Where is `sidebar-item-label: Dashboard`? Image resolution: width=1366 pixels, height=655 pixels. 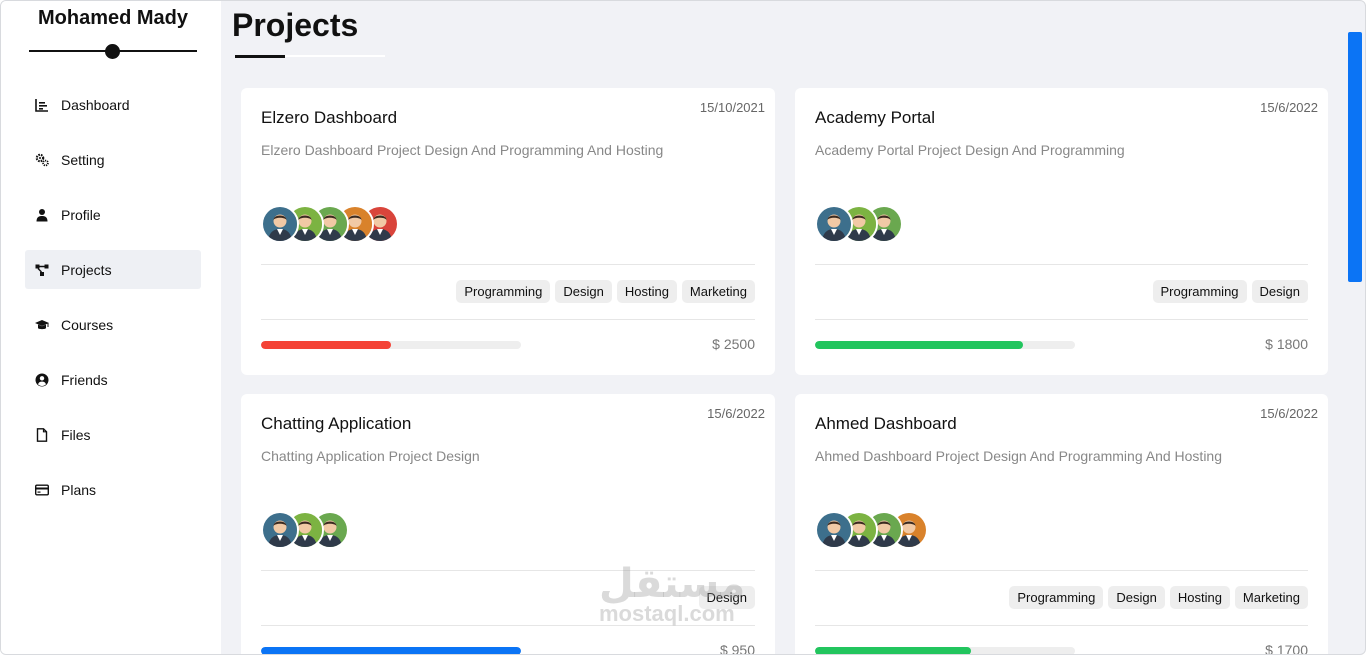 sidebar-item-label: Dashboard is located at coordinates (95, 104).